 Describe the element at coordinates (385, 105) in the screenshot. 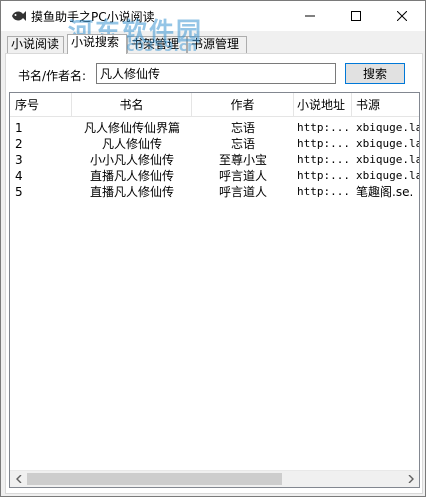

I see `column-header-source: 书源` at that location.